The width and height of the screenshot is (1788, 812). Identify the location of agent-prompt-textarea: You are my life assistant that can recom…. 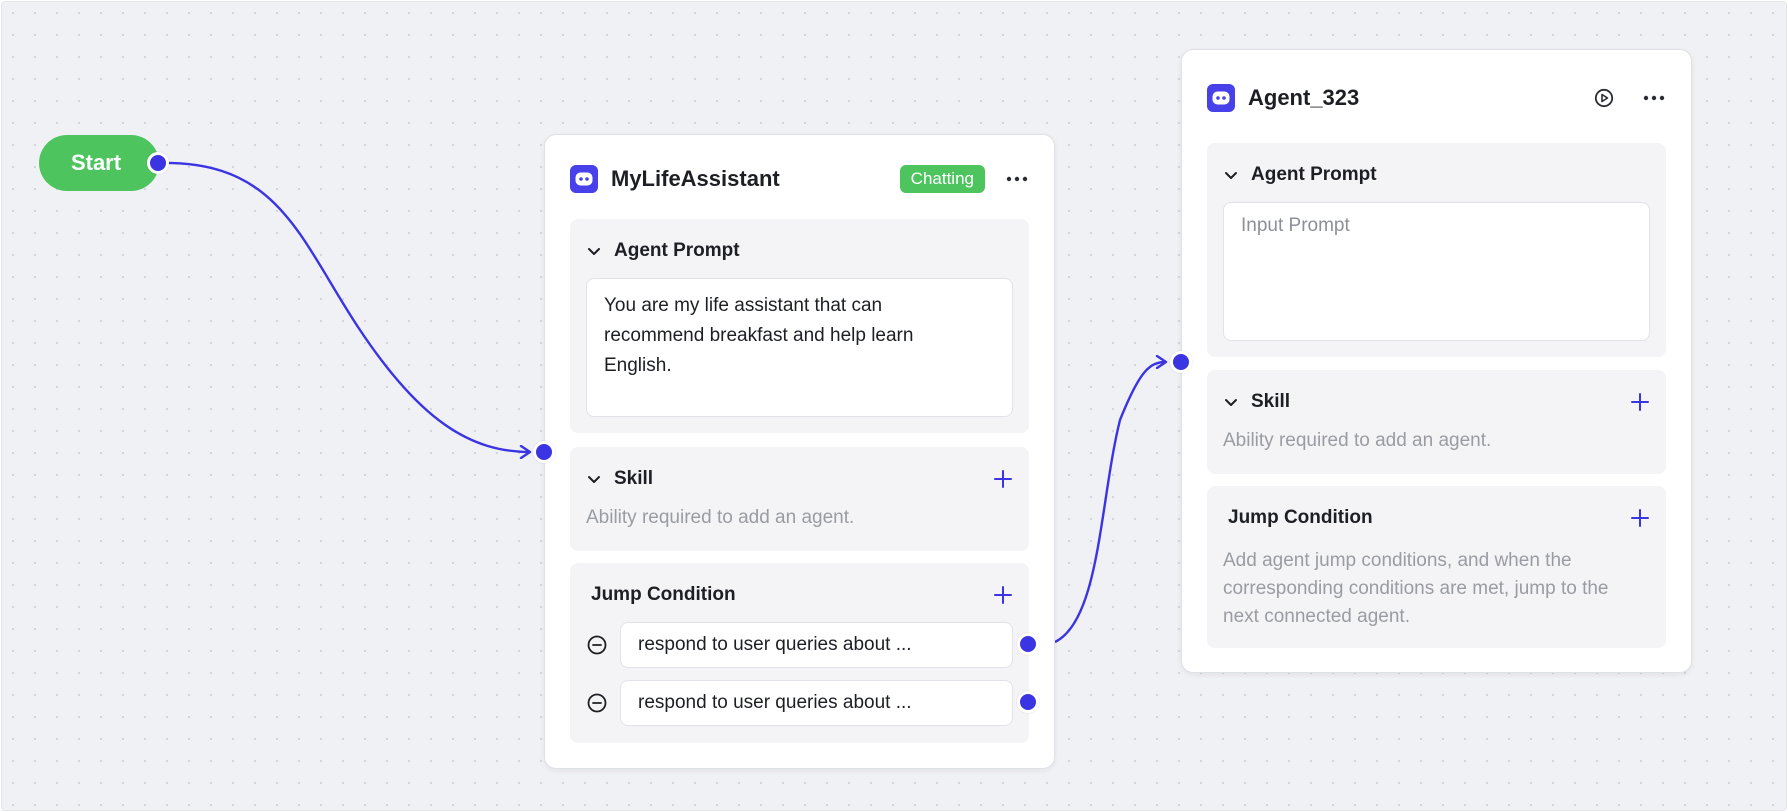
(799, 347).